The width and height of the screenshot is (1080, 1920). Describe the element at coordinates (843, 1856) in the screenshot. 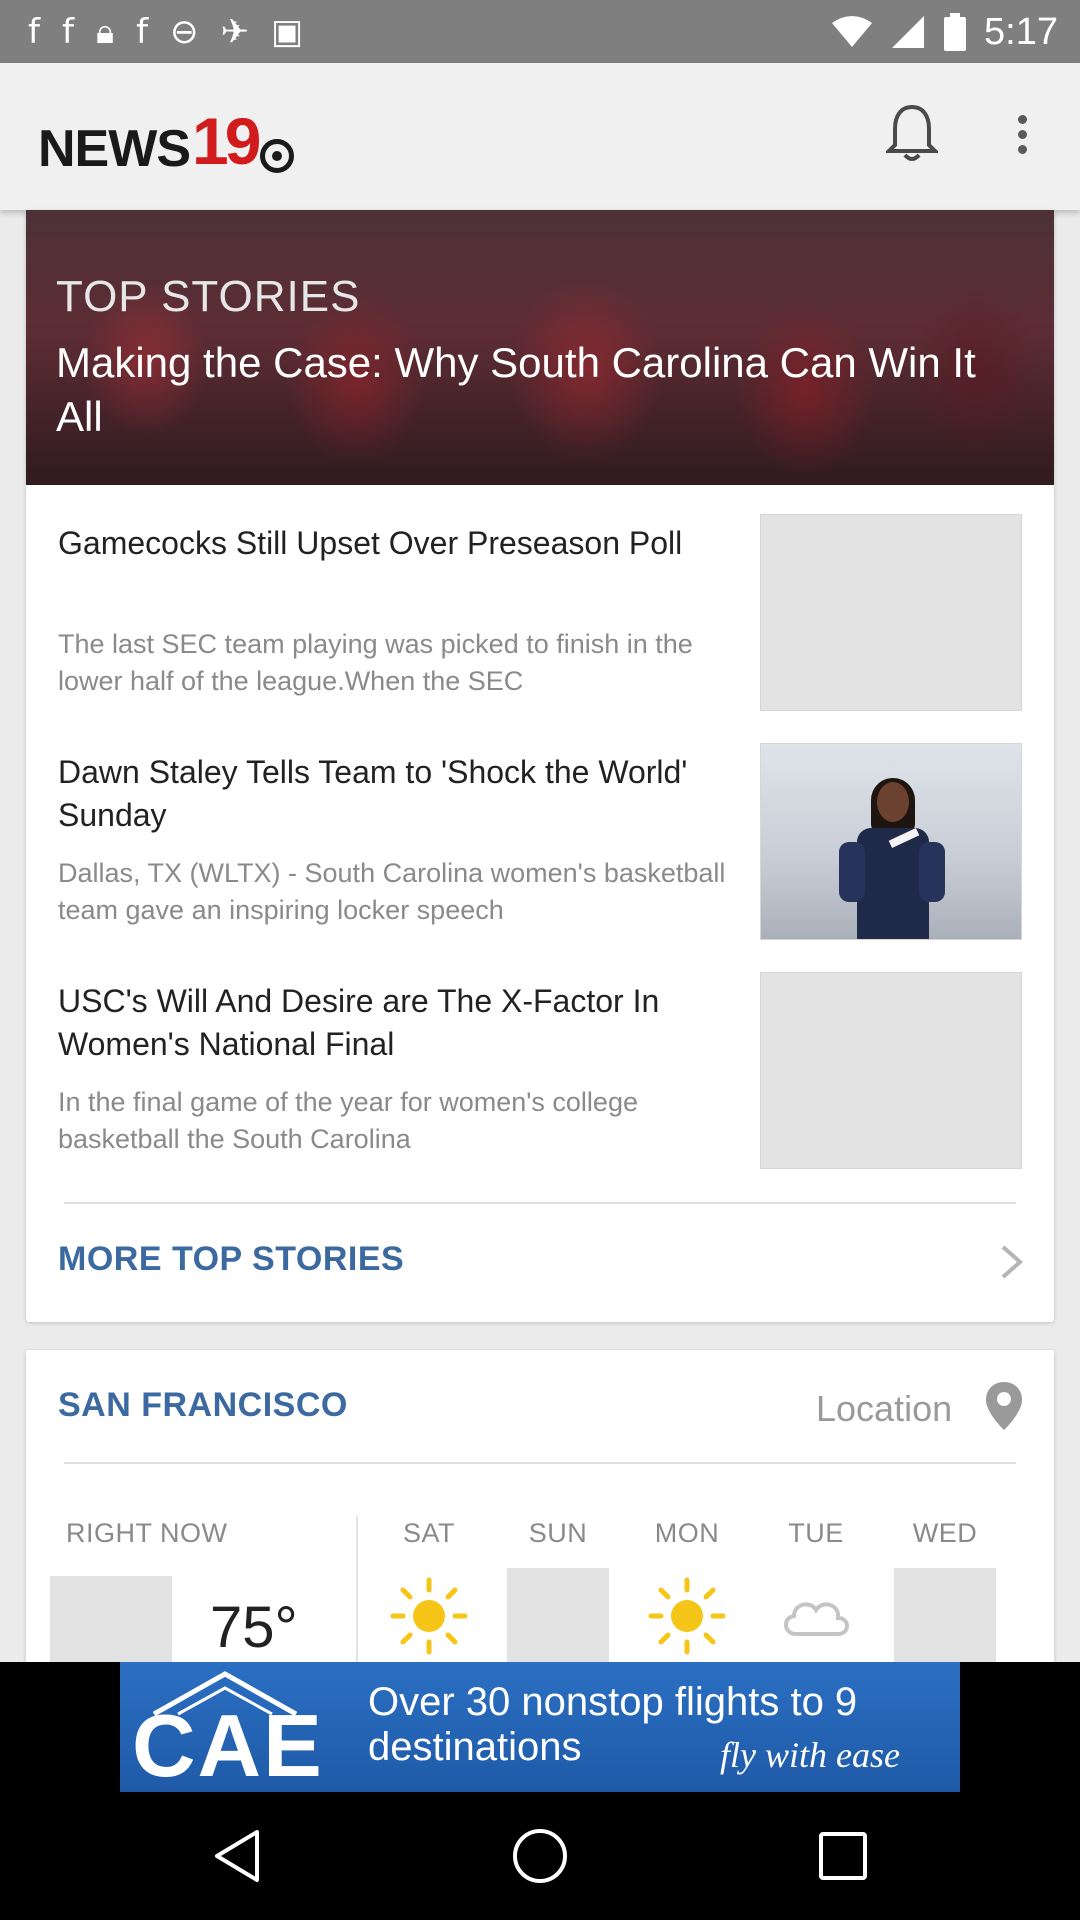

I see `recents-icon` at that location.